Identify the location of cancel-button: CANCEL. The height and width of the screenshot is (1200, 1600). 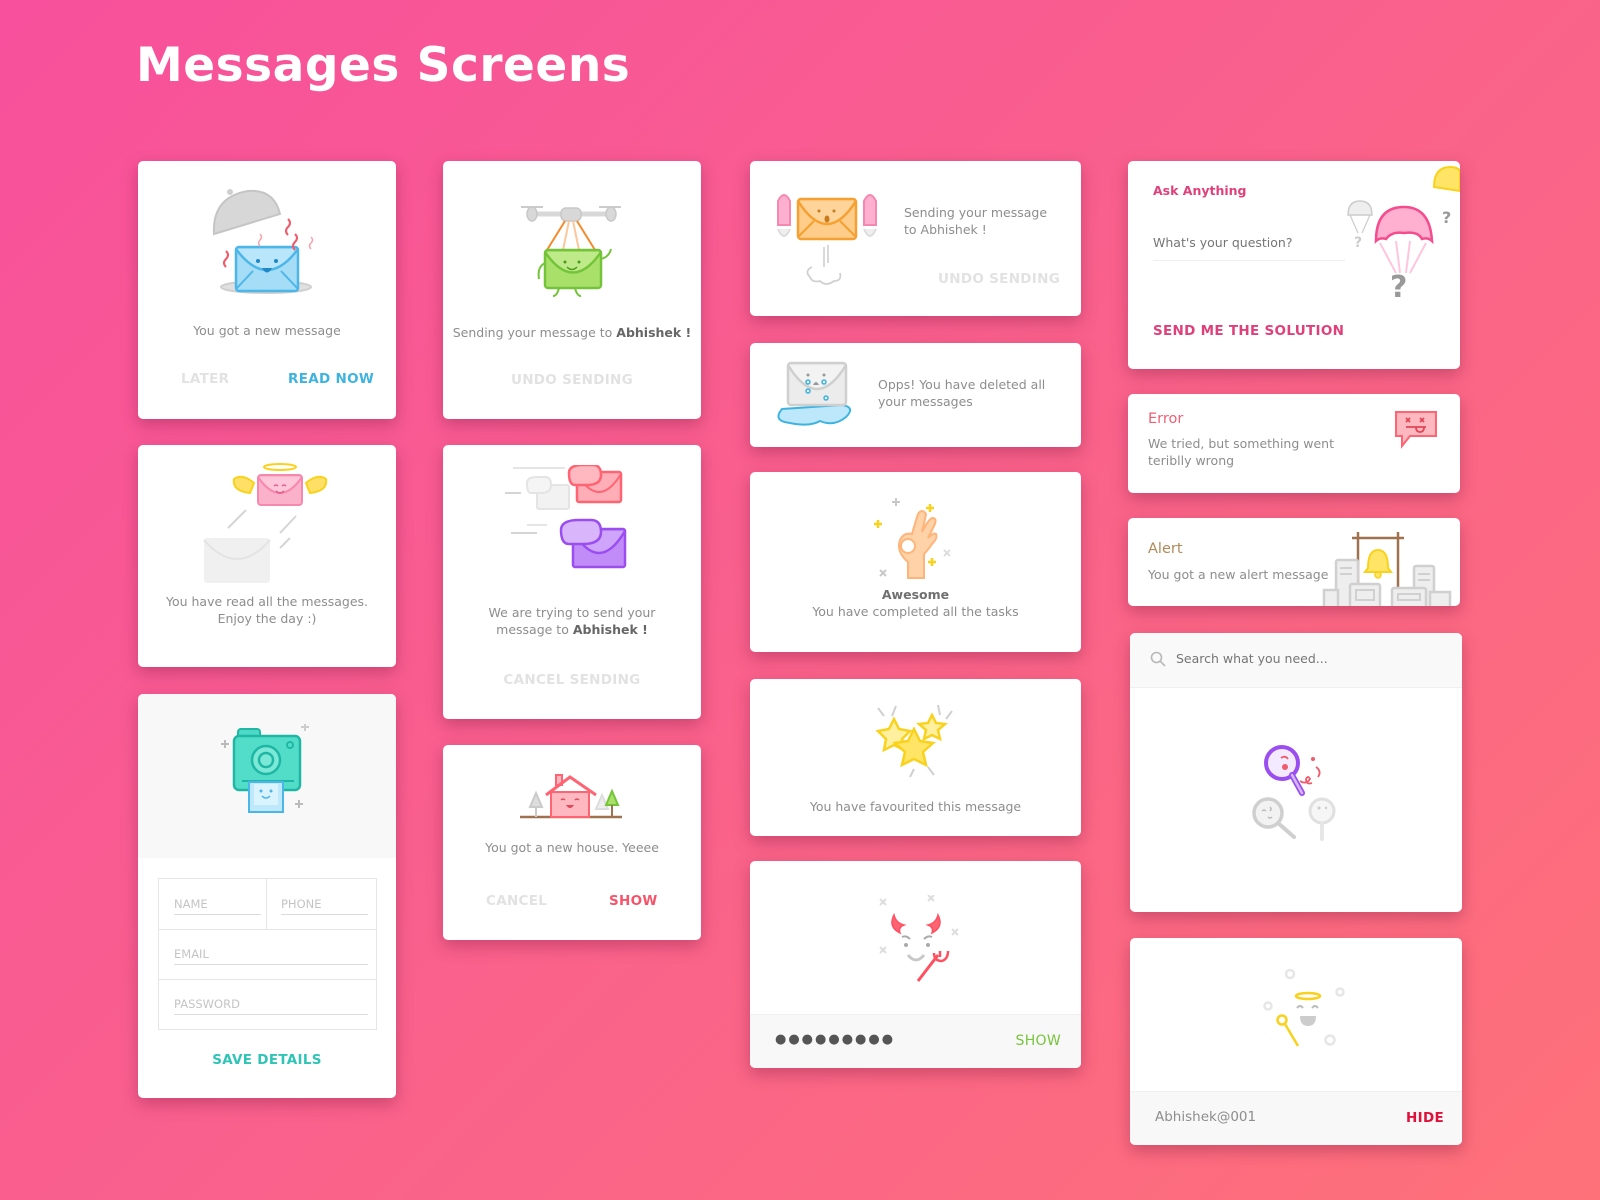
(516, 901).